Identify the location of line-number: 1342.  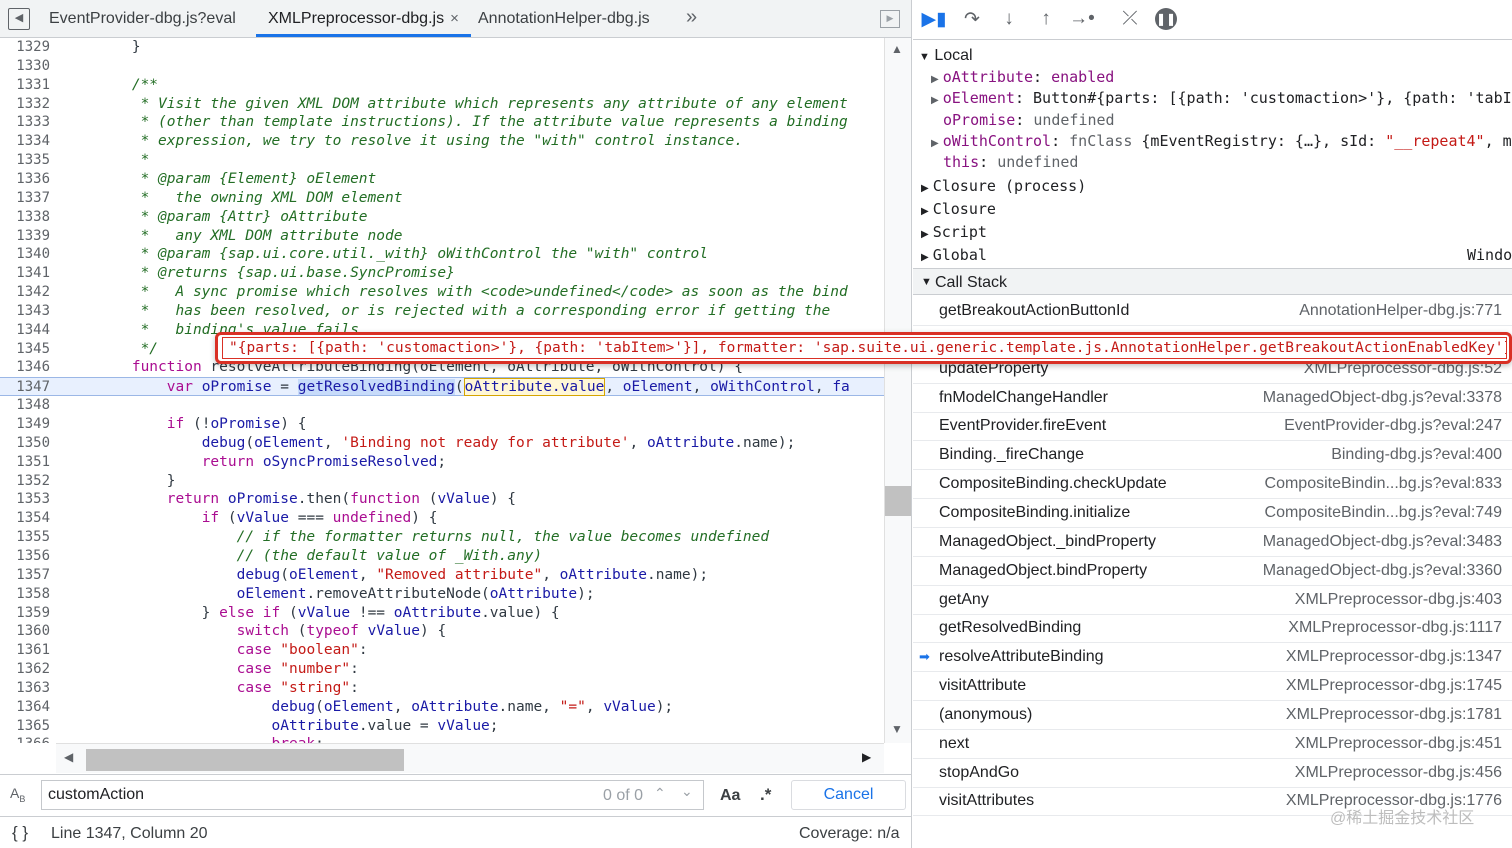
(25, 292).